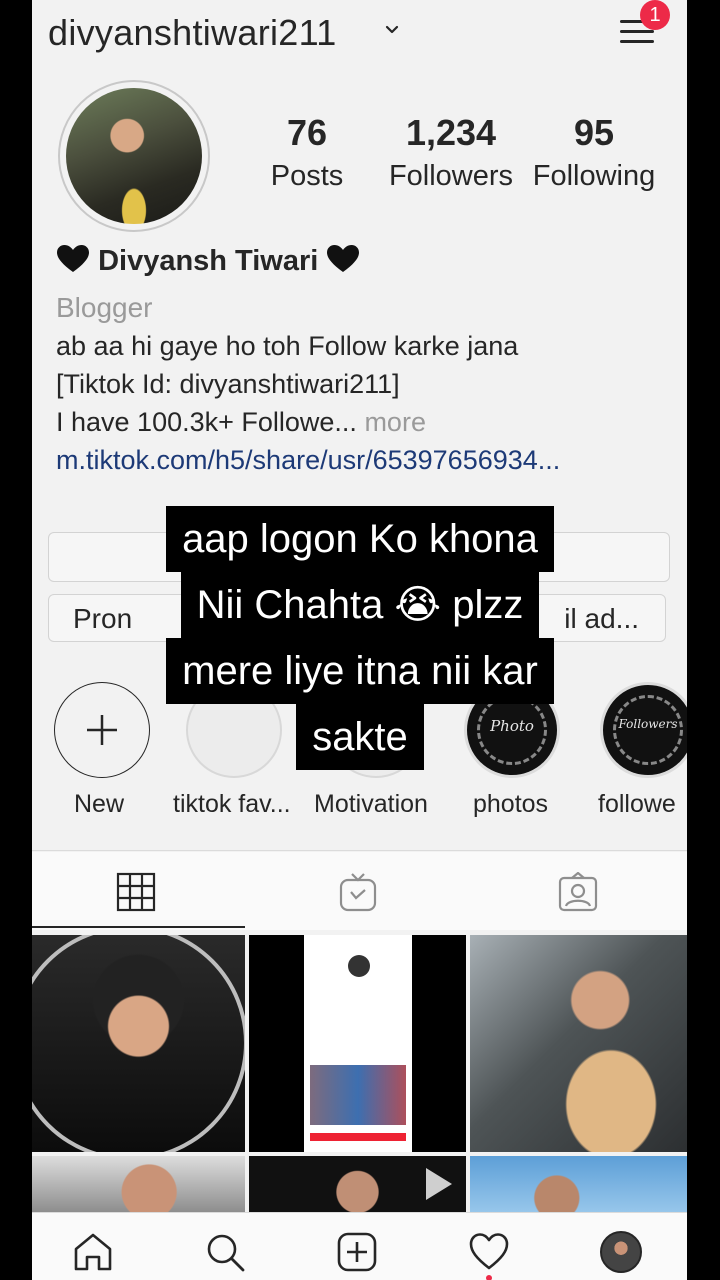 The image size is (720, 1280). I want to click on caption-line-4: sakte, so click(360, 737).